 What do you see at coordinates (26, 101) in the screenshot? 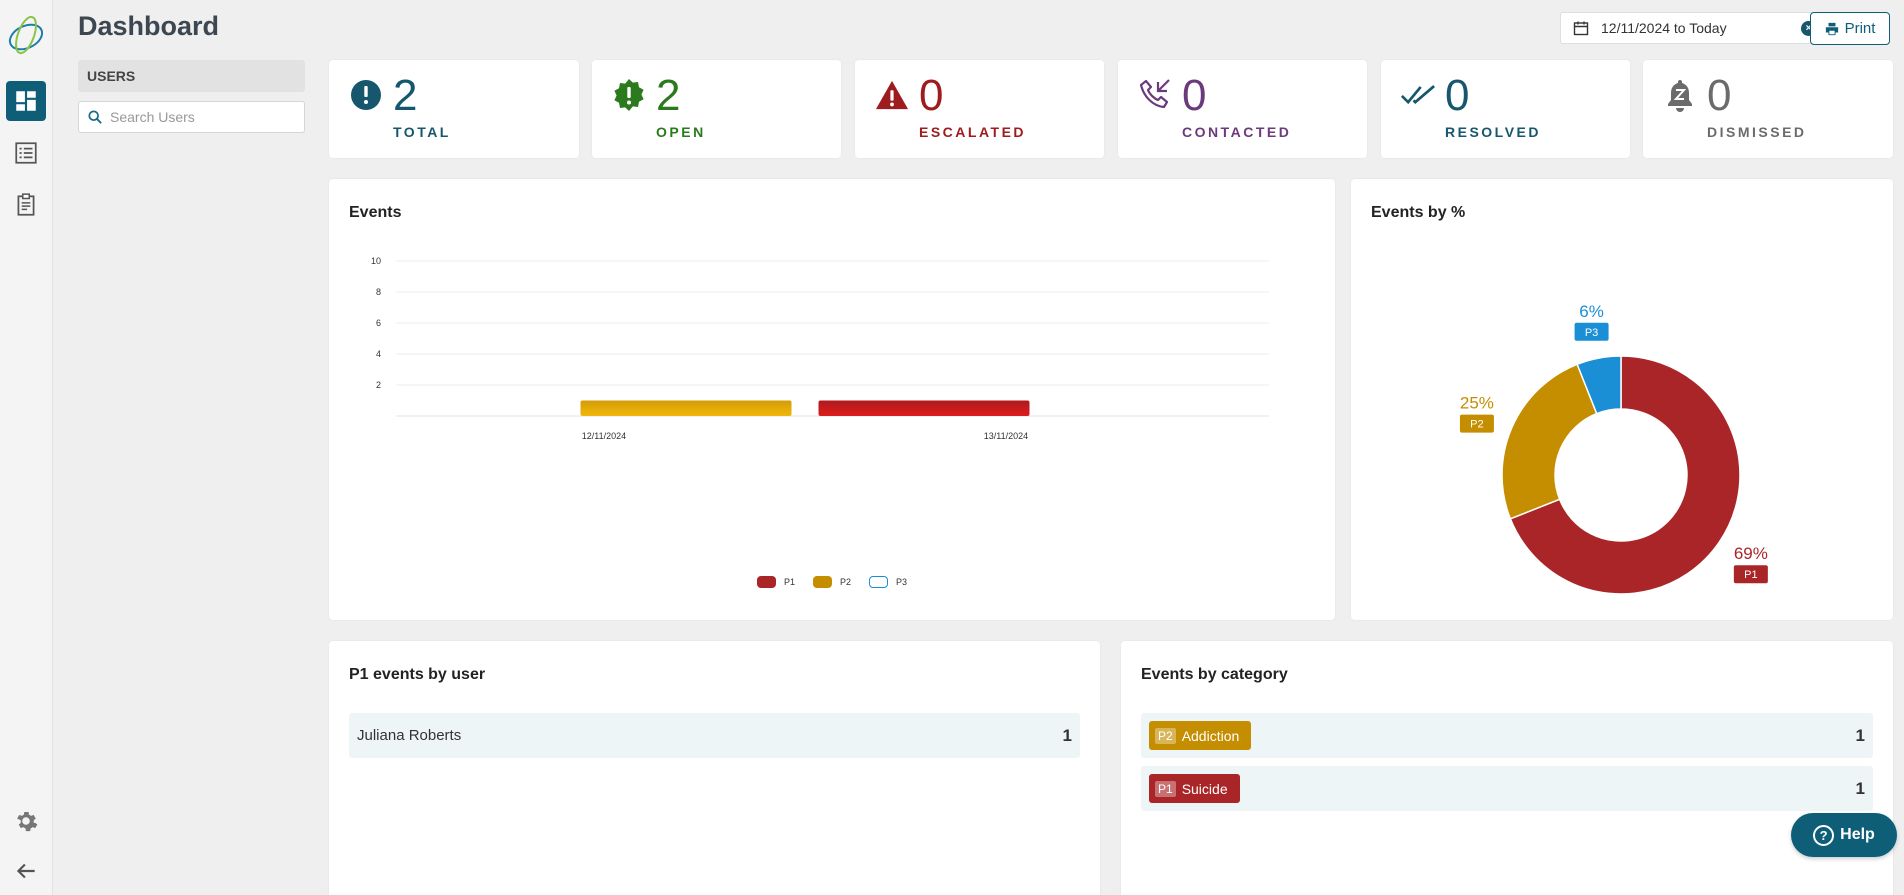
I see `nav-dashboard-icon` at bounding box center [26, 101].